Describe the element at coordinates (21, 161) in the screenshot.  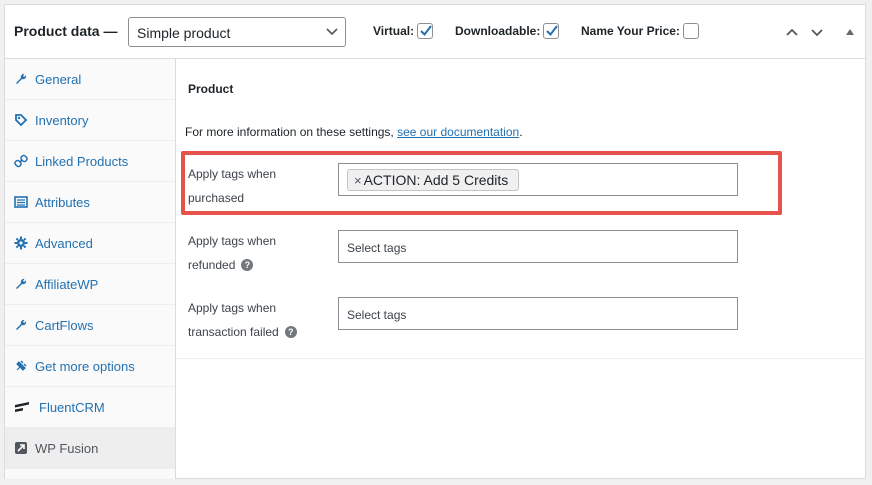
I see `link-icon` at that location.